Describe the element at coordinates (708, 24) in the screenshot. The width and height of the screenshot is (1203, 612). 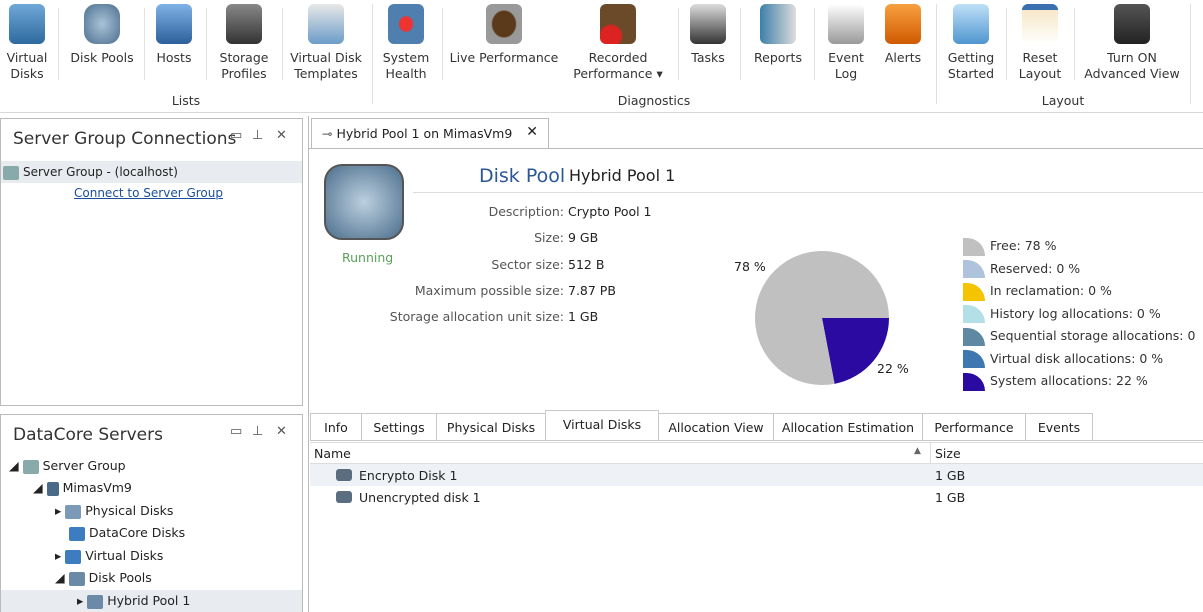
I see `tasks-icon` at that location.